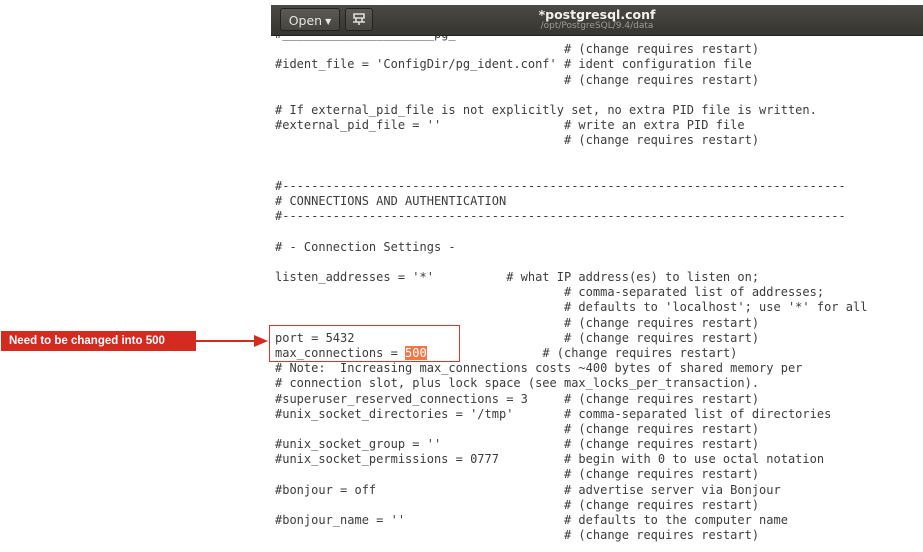  Describe the element at coordinates (365, 246) in the screenshot. I see `code-line: # - Connection Settings -` at that location.